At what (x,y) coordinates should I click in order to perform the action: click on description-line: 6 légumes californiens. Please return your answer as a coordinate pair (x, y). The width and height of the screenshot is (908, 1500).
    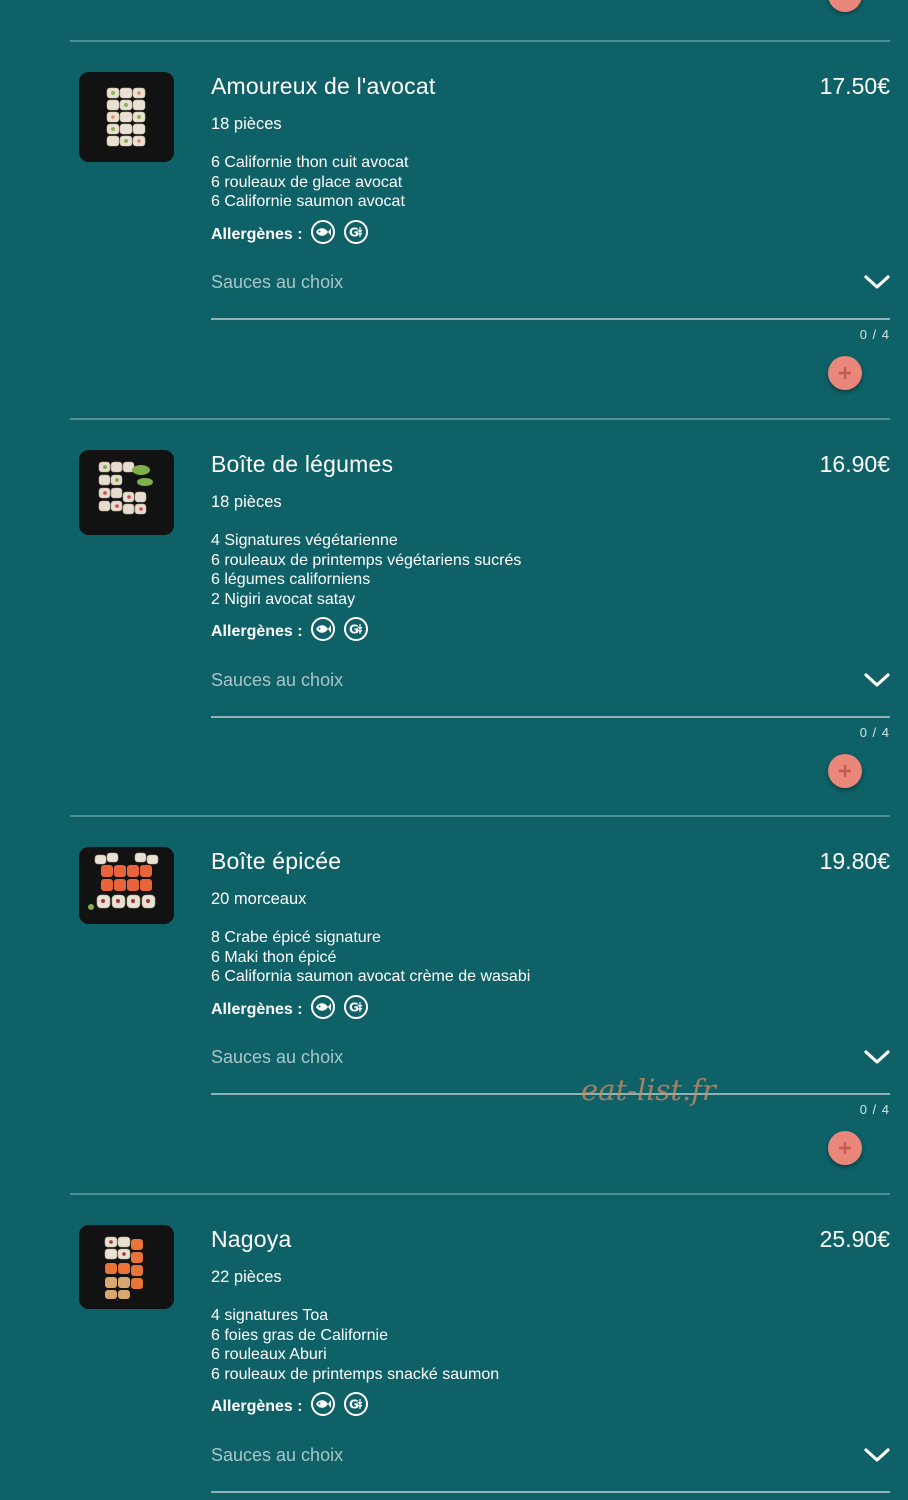
    Looking at the image, I should click on (291, 580).